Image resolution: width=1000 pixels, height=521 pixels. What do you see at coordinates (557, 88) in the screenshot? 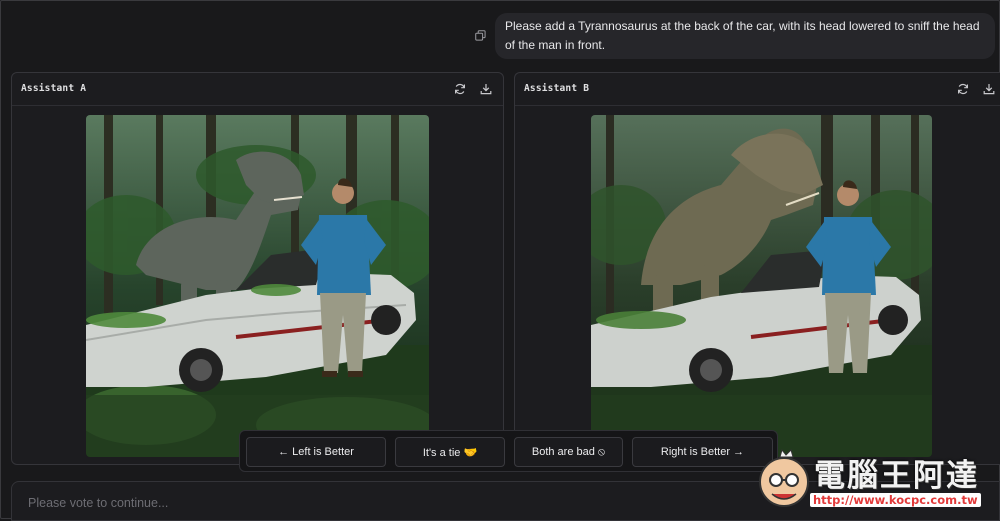
I see `panel-title: Assistant B` at bounding box center [557, 88].